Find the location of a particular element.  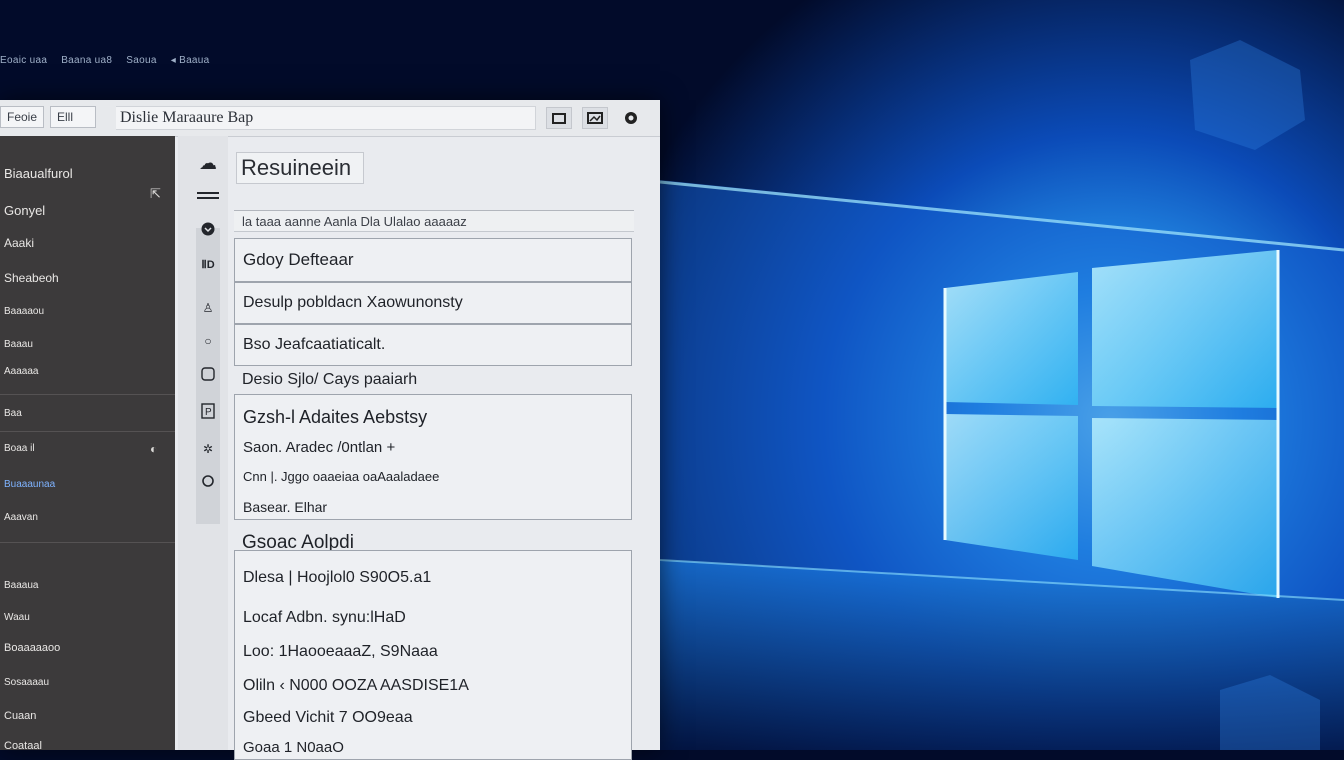

close-button is located at coordinates (631, 118).